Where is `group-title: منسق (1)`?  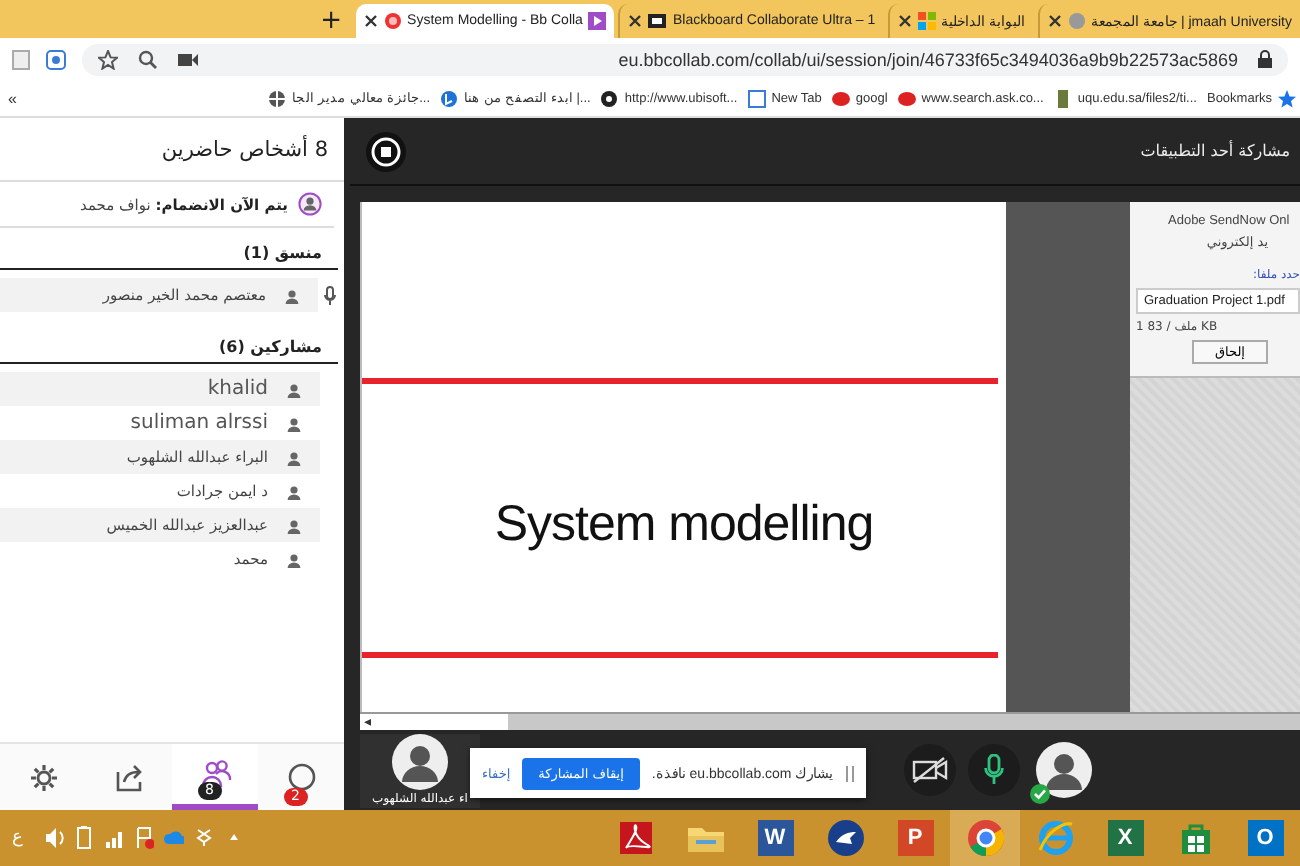
group-title: منسق (1) is located at coordinates (169, 249).